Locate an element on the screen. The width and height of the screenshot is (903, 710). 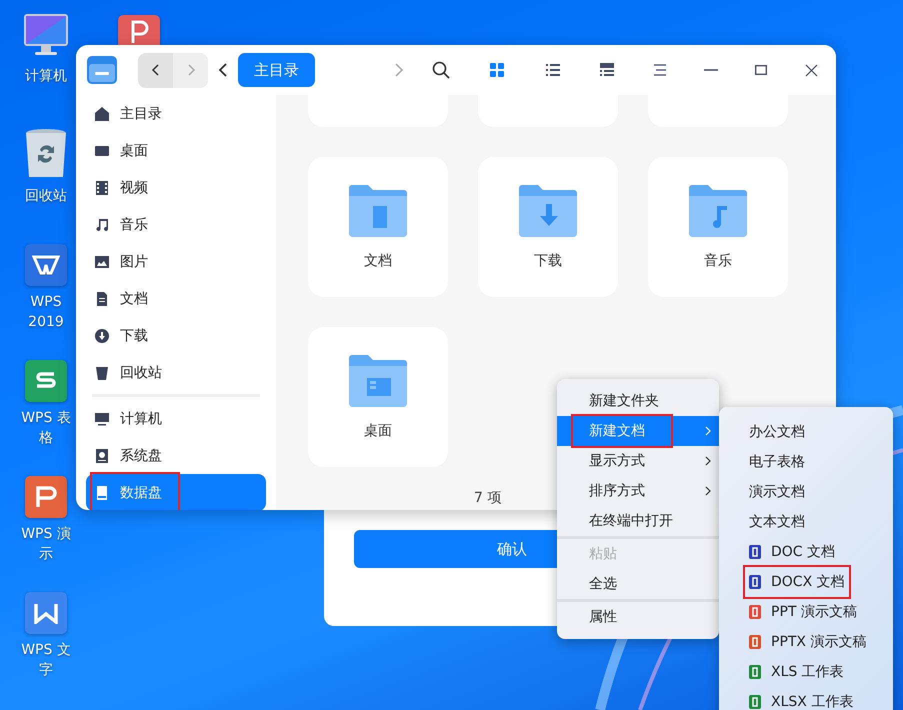
search-icon is located at coordinates (441, 70).